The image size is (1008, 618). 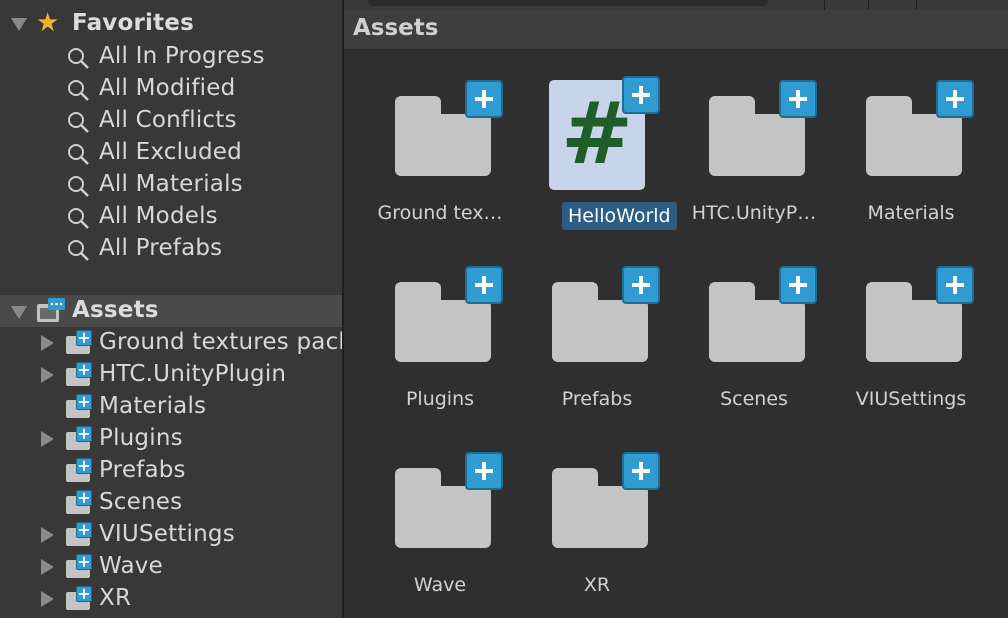 I want to click on tree-item-prefabs: + Prefabs, so click(x=171, y=471).